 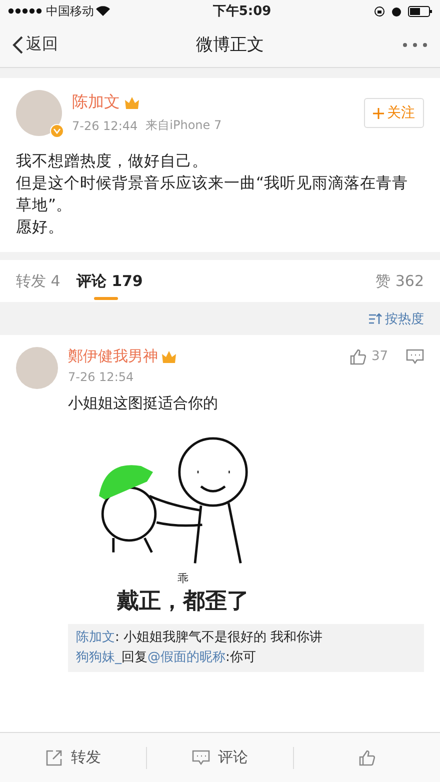 What do you see at coordinates (37, 368) in the screenshot?
I see `commenter-avatar` at bounding box center [37, 368].